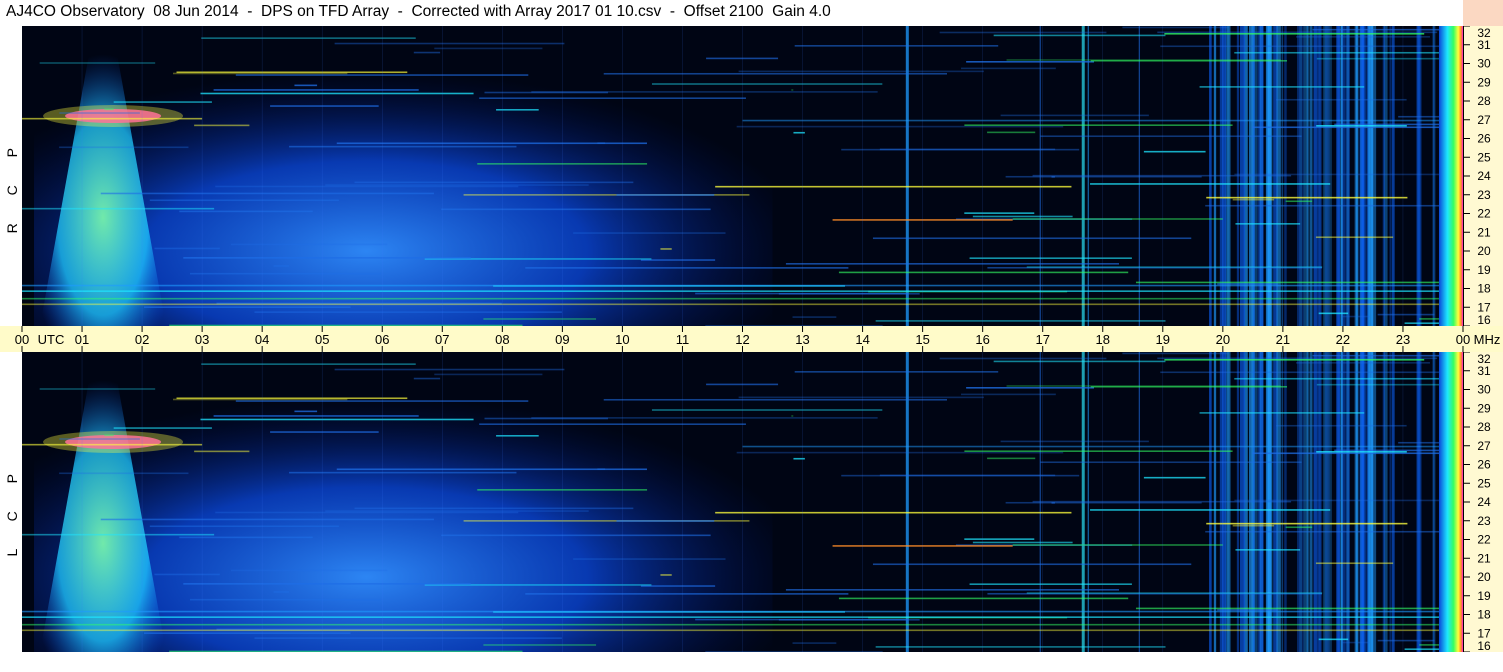 This screenshot has width=1503, height=672. Describe the element at coordinates (1484, 577) in the screenshot. I see `lcp-freq-tick-label: 20` at that location.